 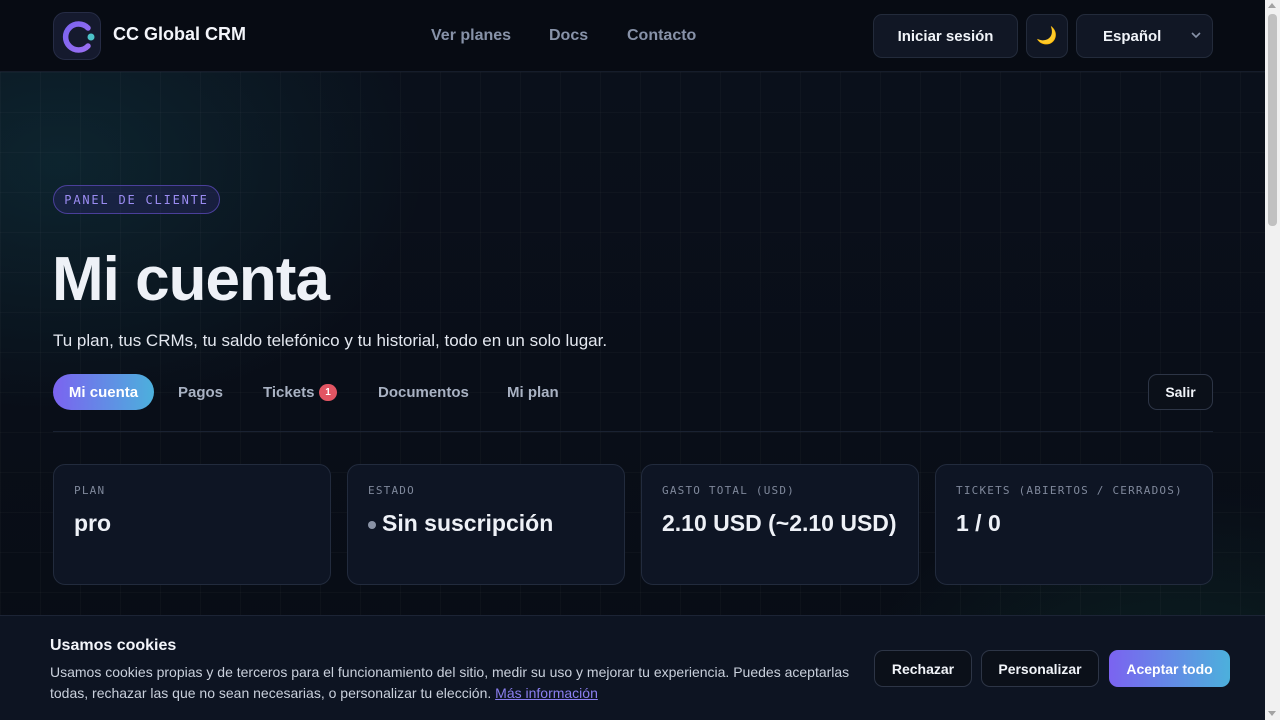 What do you see at coordinates (1272, 713) in the screenshot?
I see `scroll-down-arrow-icon` at bounding box center [1272, 713].